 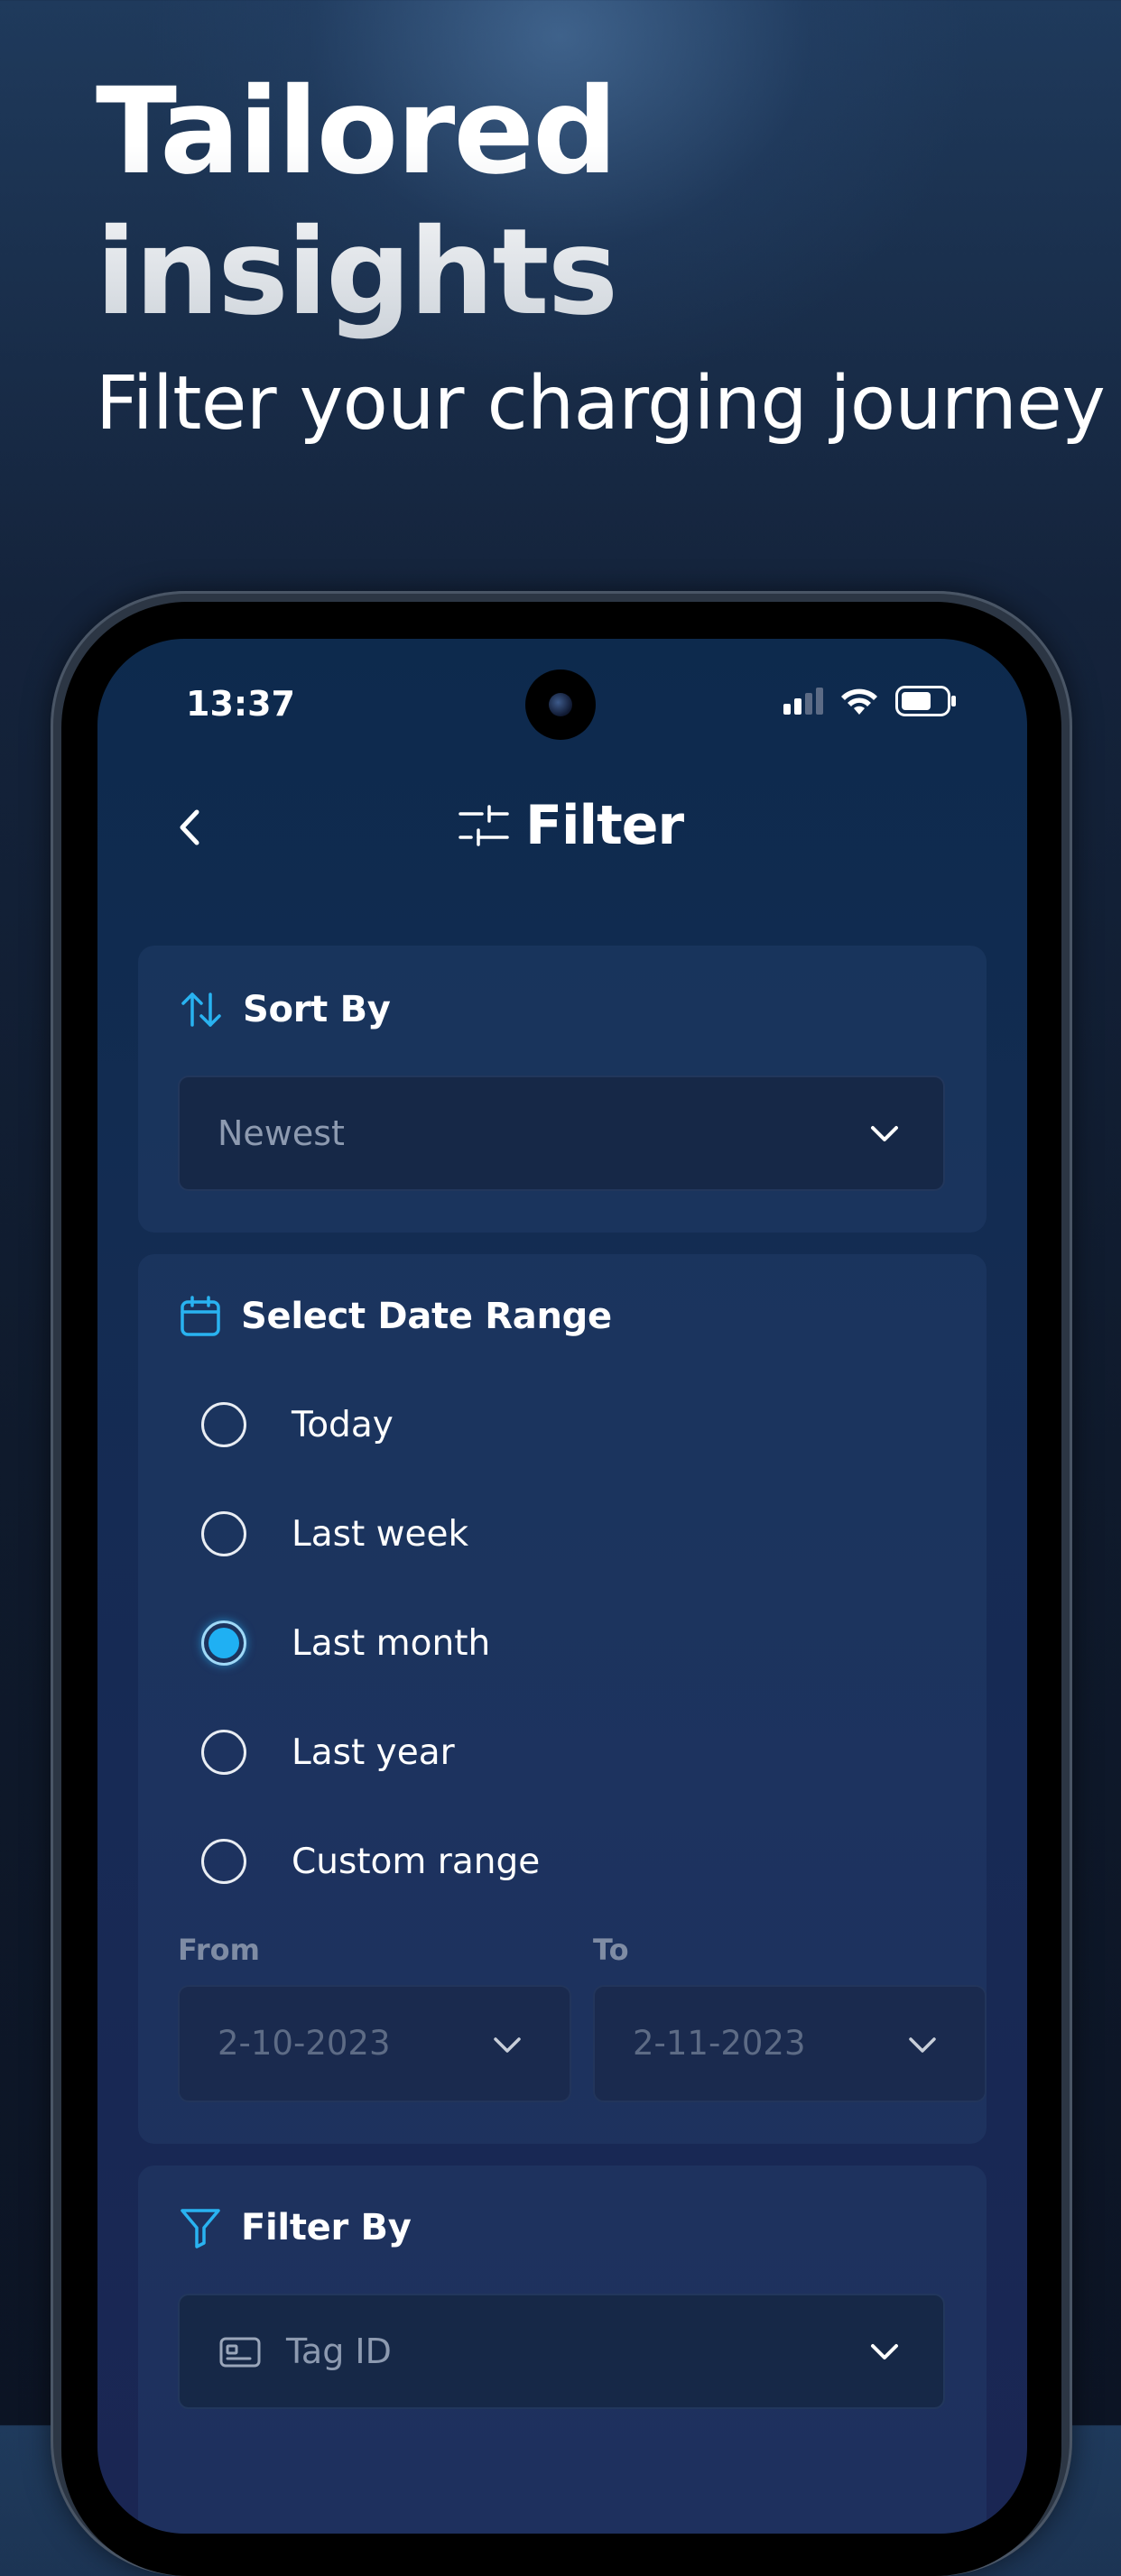 What do you see at coordinates (392, 1643) in the screenshot?
I see `radio-label: Last month` at bounding box center [392, 1643].